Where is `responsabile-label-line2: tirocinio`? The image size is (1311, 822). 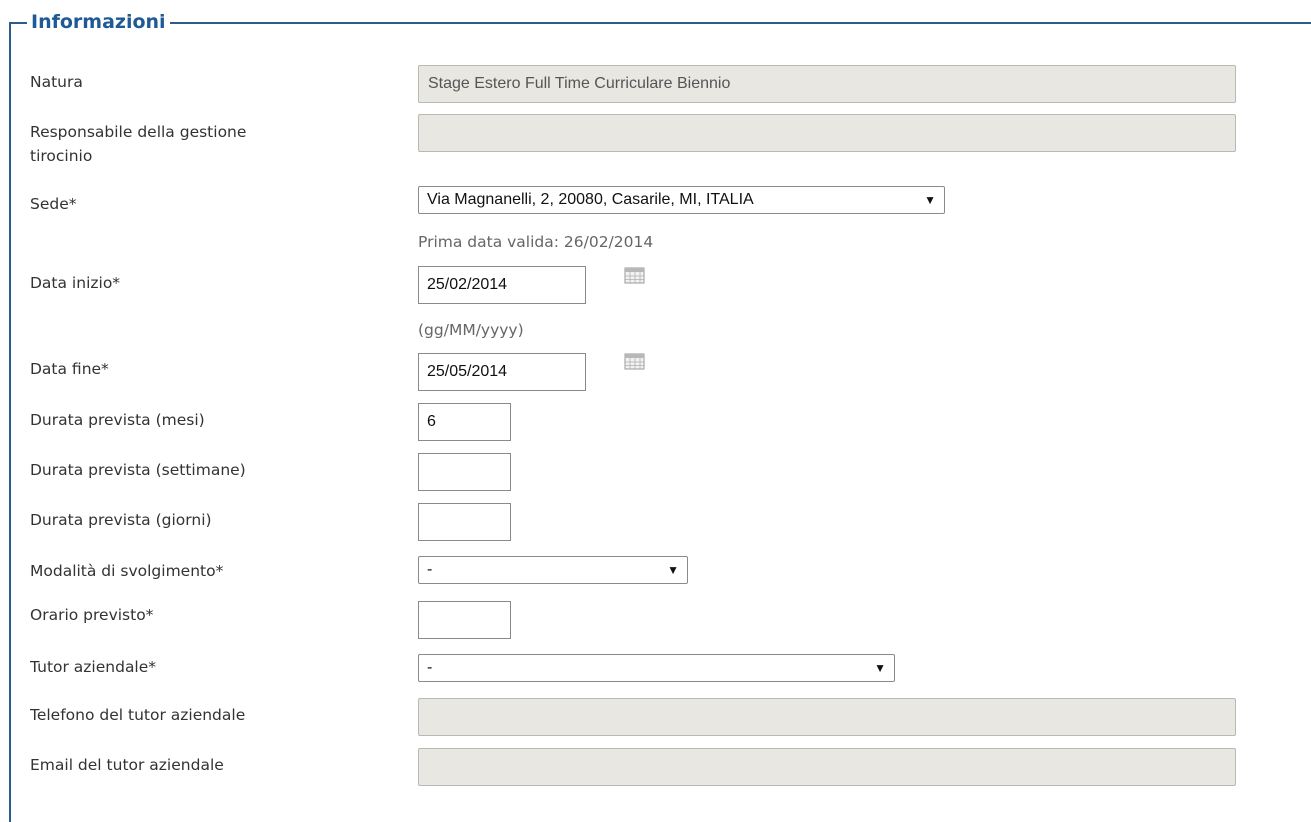
responsabile-label-line2: tirocinio is located at coordinates (61, 156).